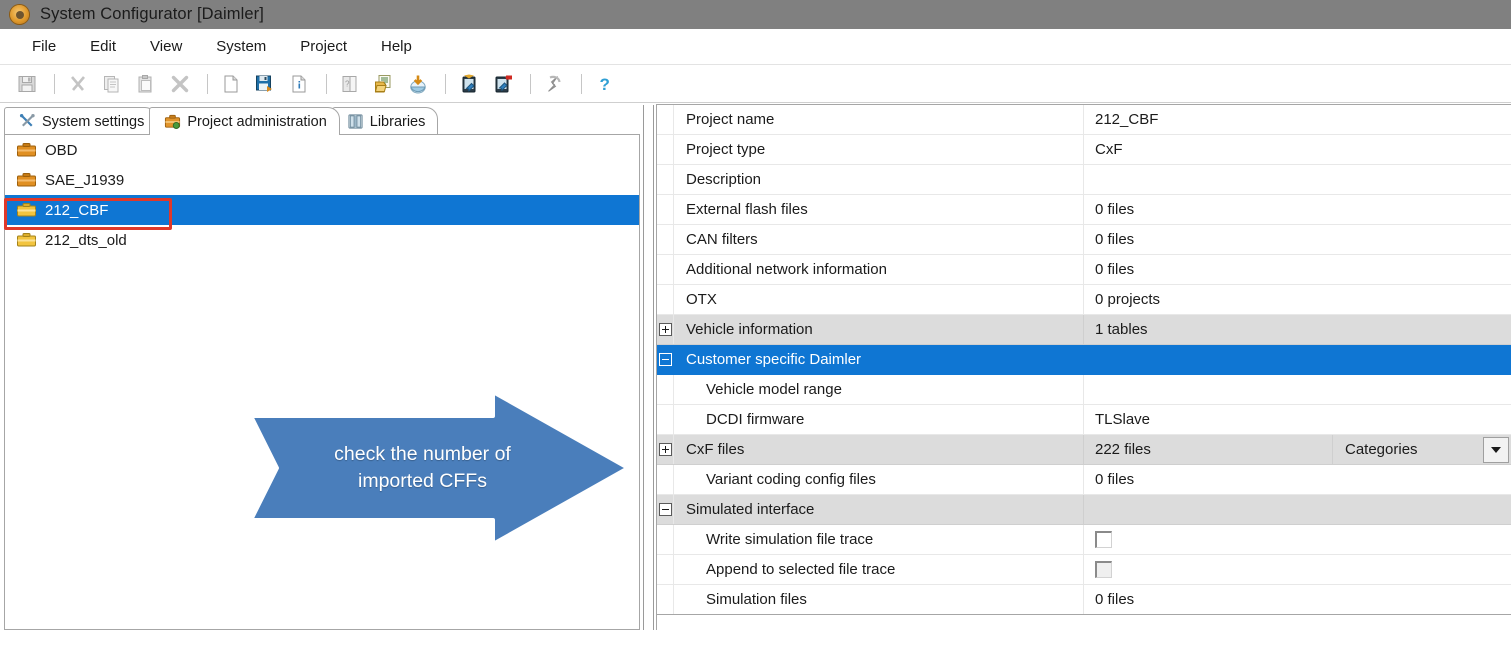 This screenshot has width=1511, height=652. I want to click on property-row-can-filters: CAN filters 0 files, so click(1084, 240).